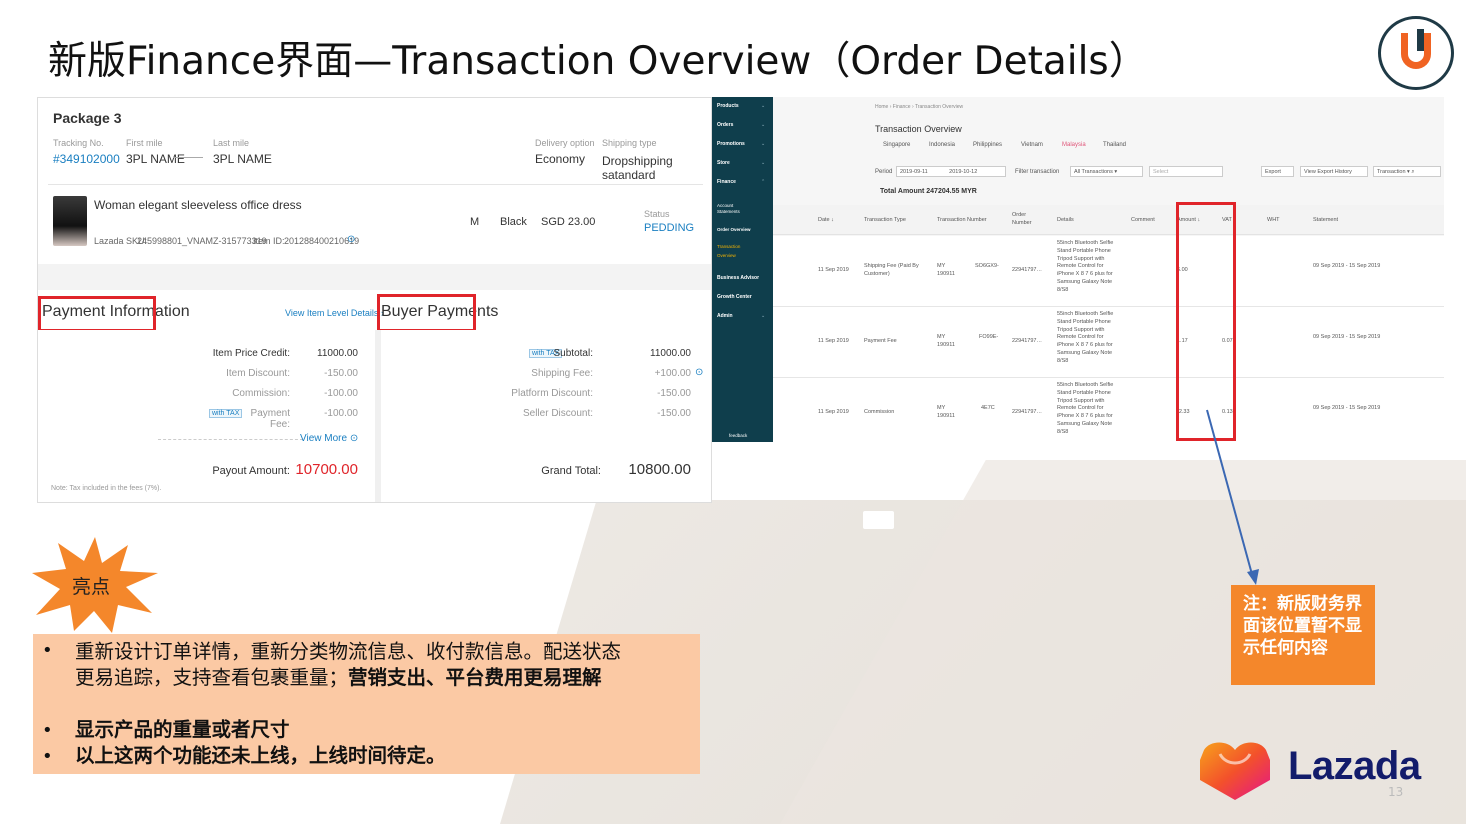 The height and width of the screenshot is (824, 1466). What do you see at coordinates (987, 145) in the screenshot?
I see `tab-philippines: Philippines` at bounding box center [987, 145].